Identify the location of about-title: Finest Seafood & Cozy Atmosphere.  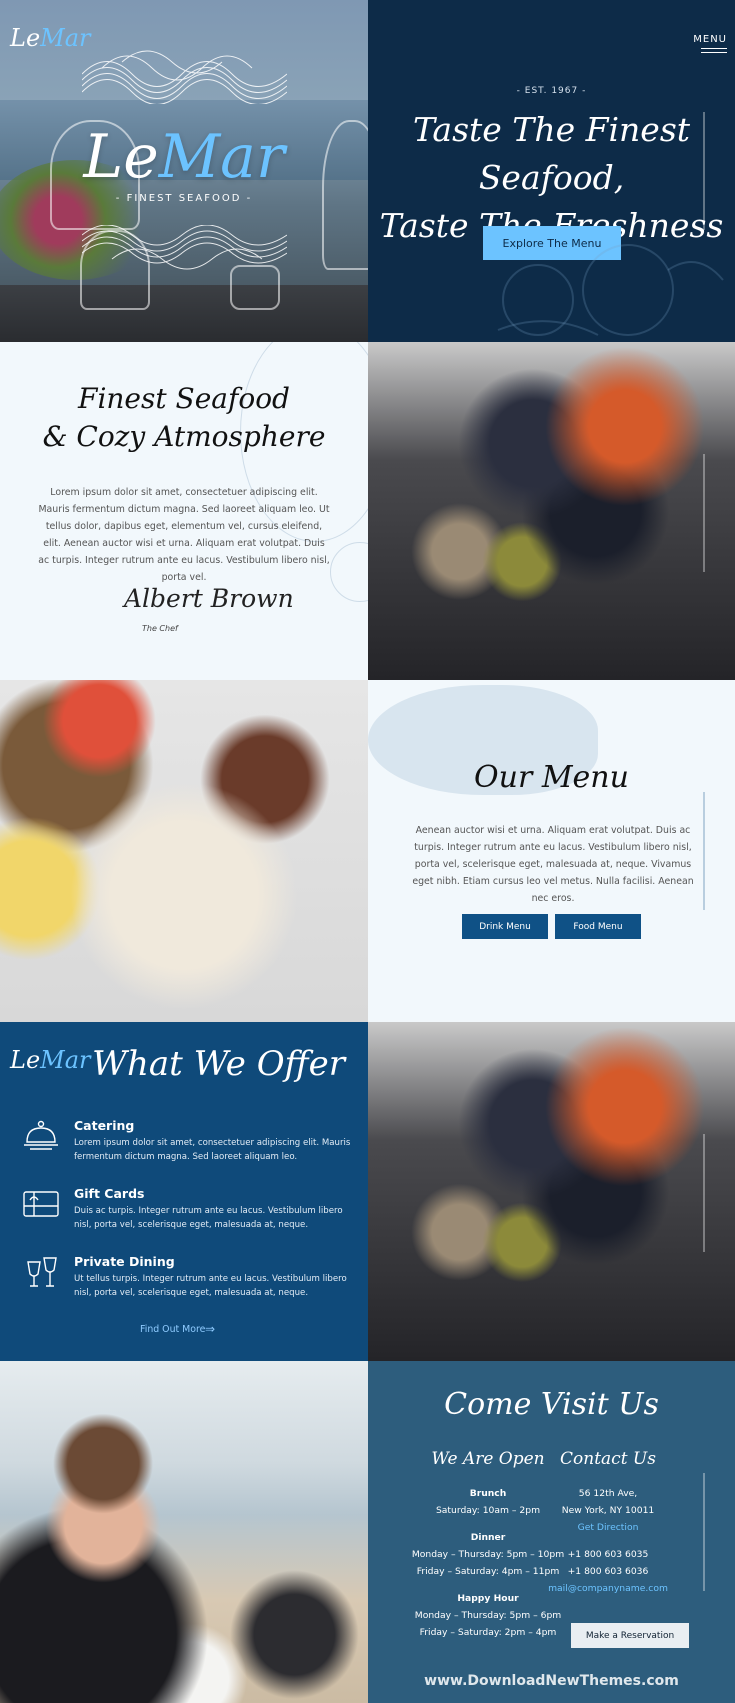
(184, 418).